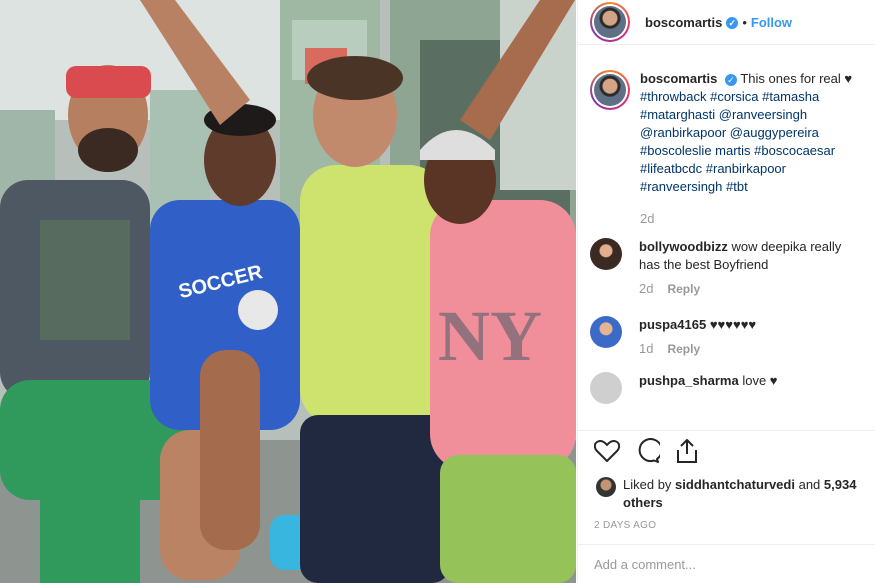 The width and height of the screenshot is (875, 583). What do you see at coordinates (490, 336) in the screenshot?
I see `svg-text: NY` at bounding box center [490, 336].